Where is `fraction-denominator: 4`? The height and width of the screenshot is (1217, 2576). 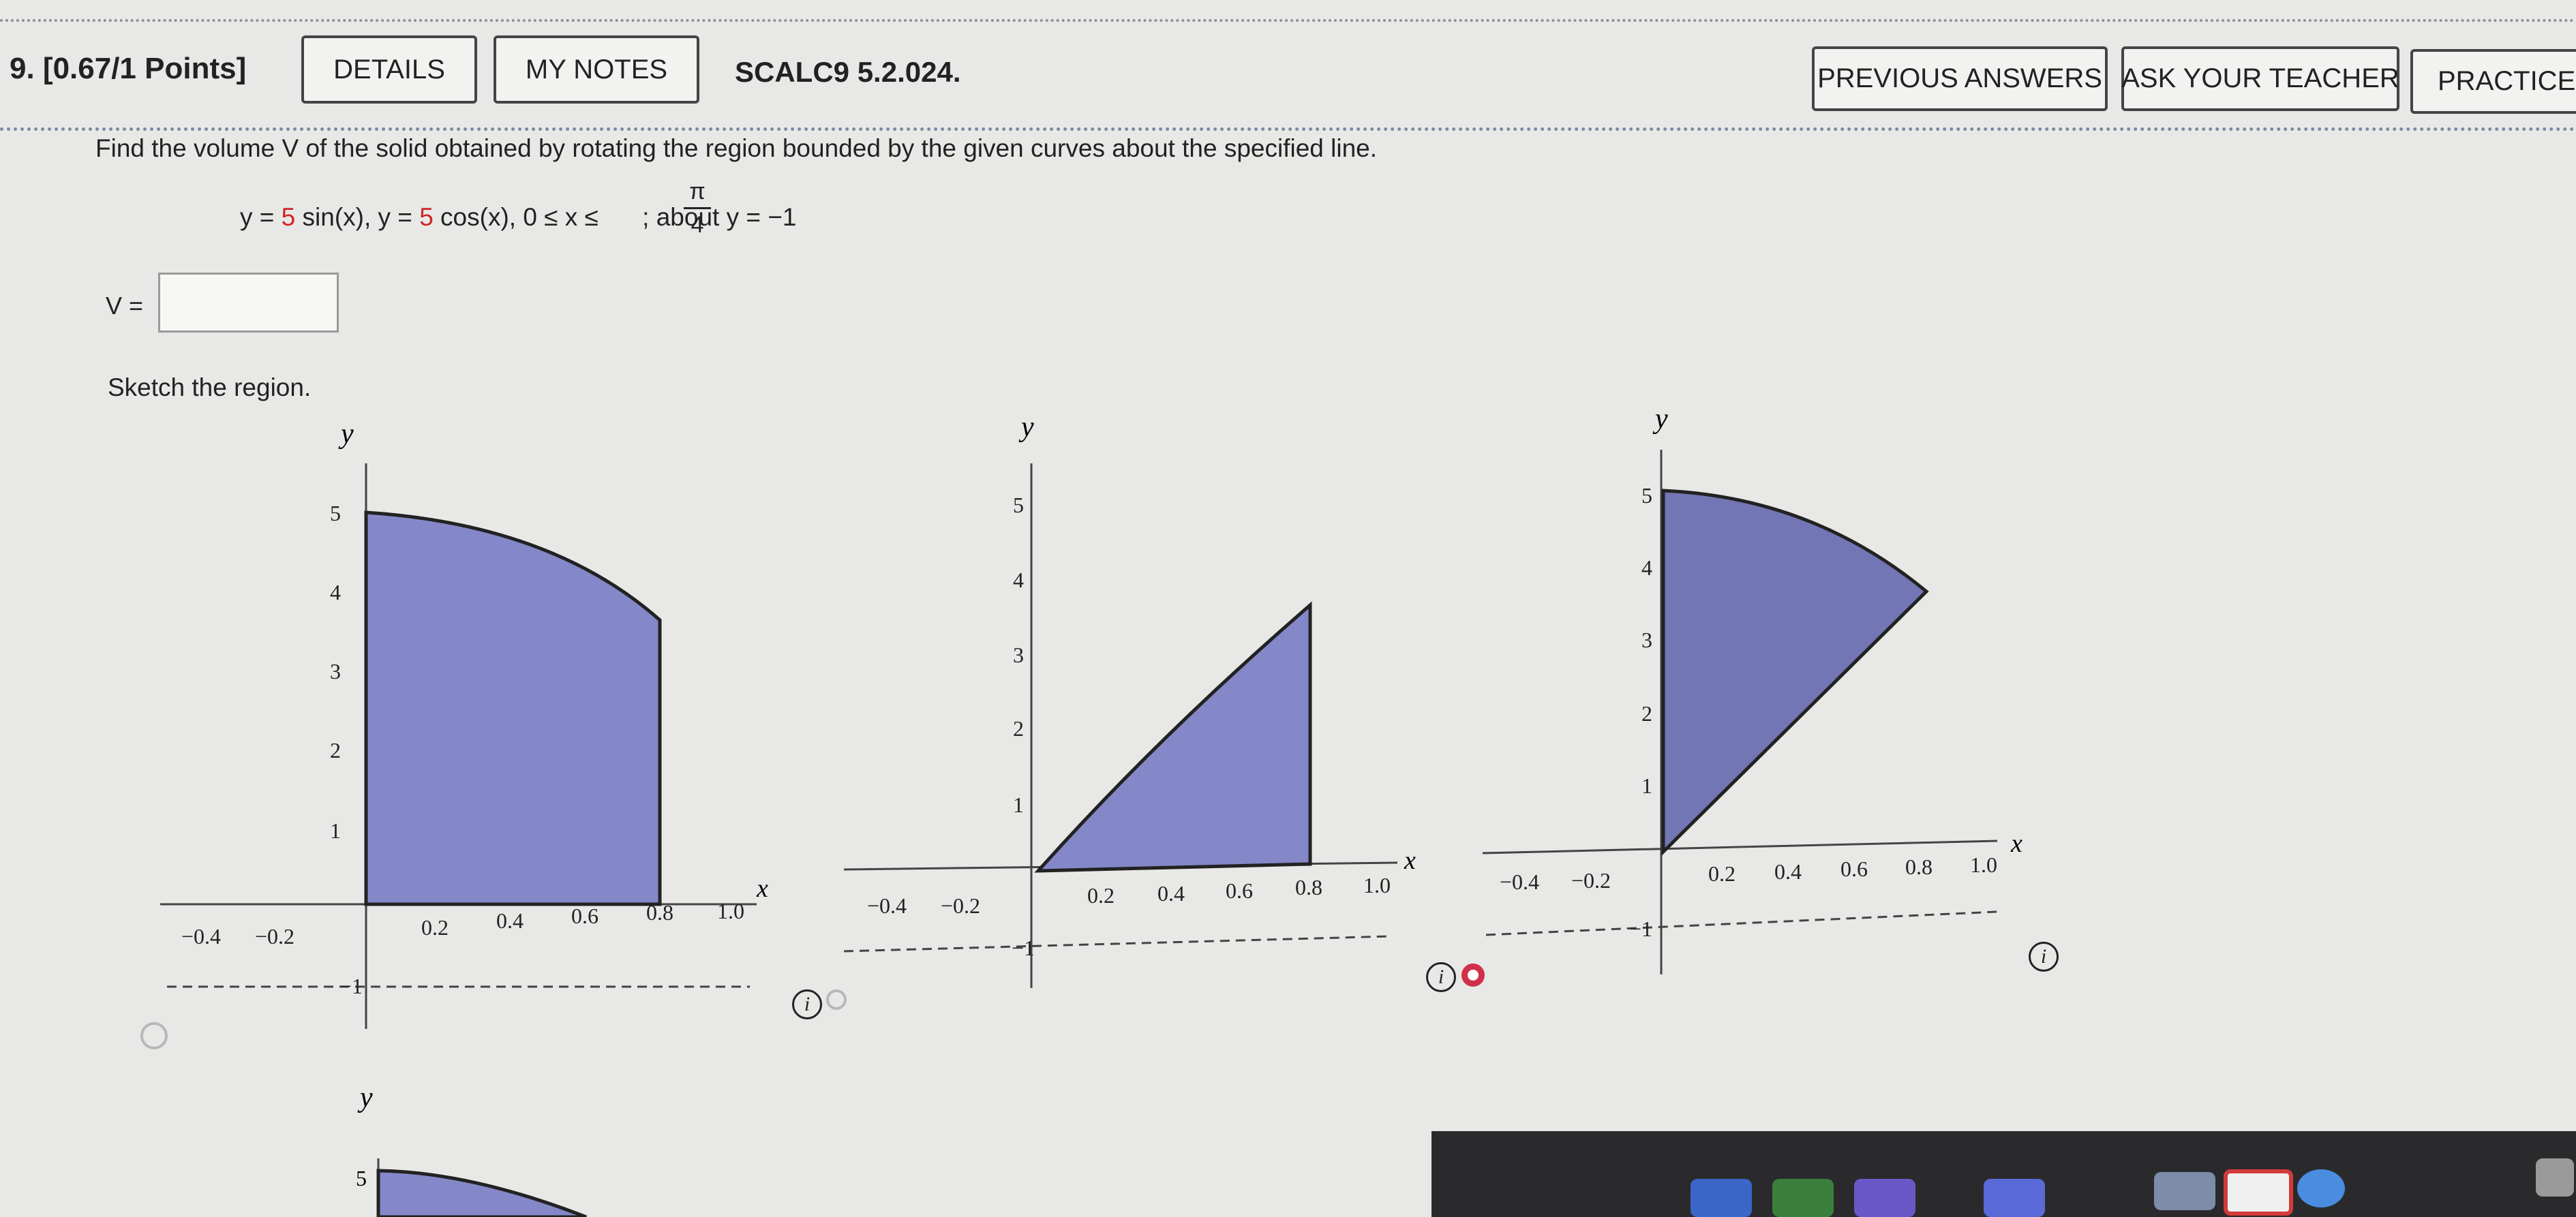
fraction-denominator: 4 is located at coordinates (697, 225).